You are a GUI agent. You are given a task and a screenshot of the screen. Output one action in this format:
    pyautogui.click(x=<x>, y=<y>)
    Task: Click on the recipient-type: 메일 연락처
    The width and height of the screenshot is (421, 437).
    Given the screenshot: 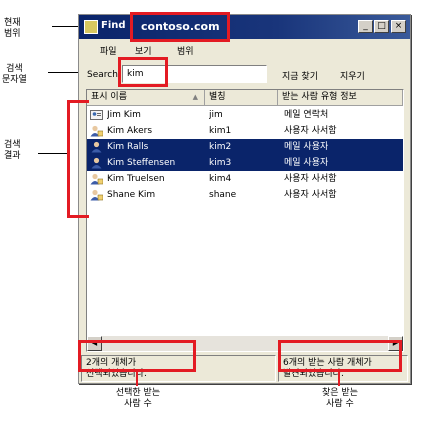 What is the action you would take?
    pyautogui.click(x=306, y=115)
    